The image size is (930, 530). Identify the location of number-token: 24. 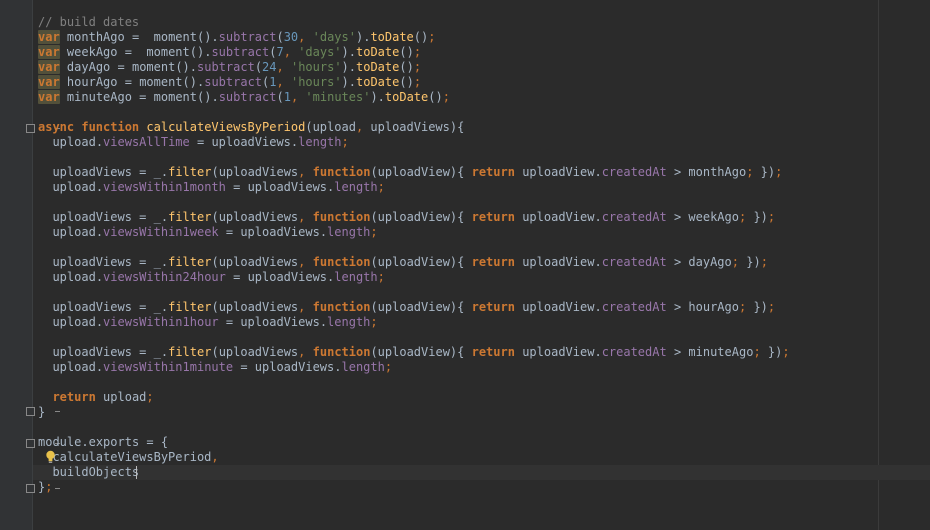
(269, 67).